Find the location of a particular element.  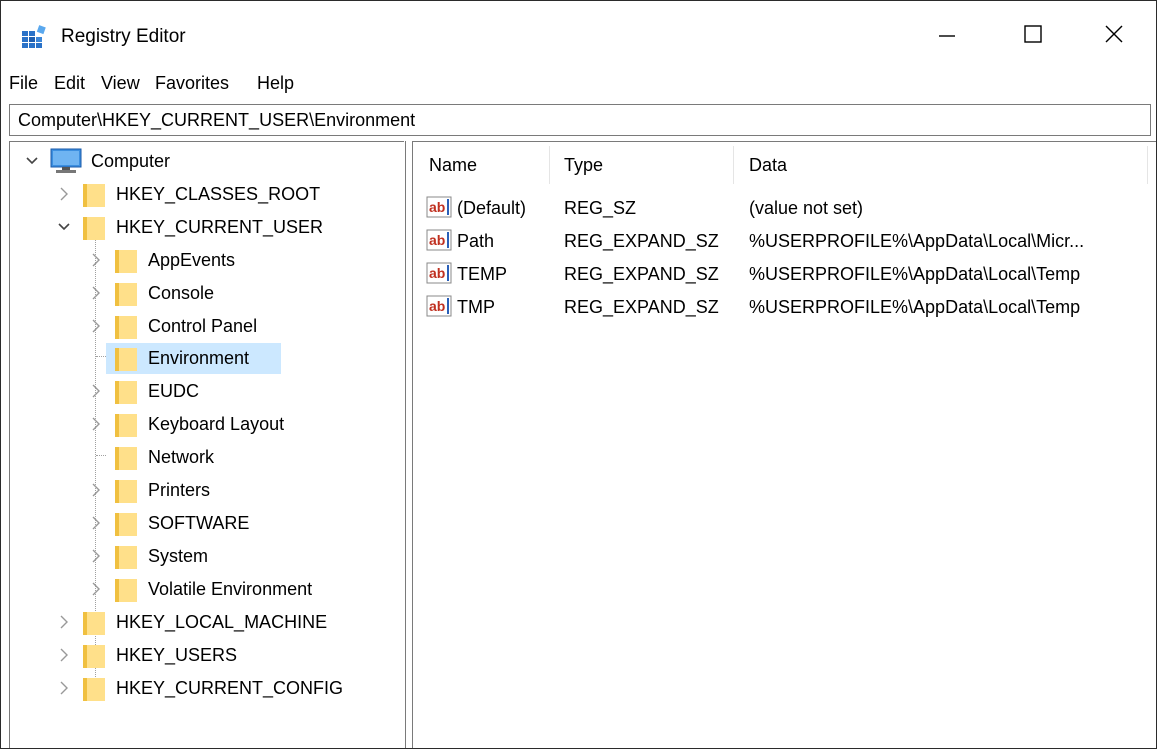

close-icon is located at coordinates (1114, 36).